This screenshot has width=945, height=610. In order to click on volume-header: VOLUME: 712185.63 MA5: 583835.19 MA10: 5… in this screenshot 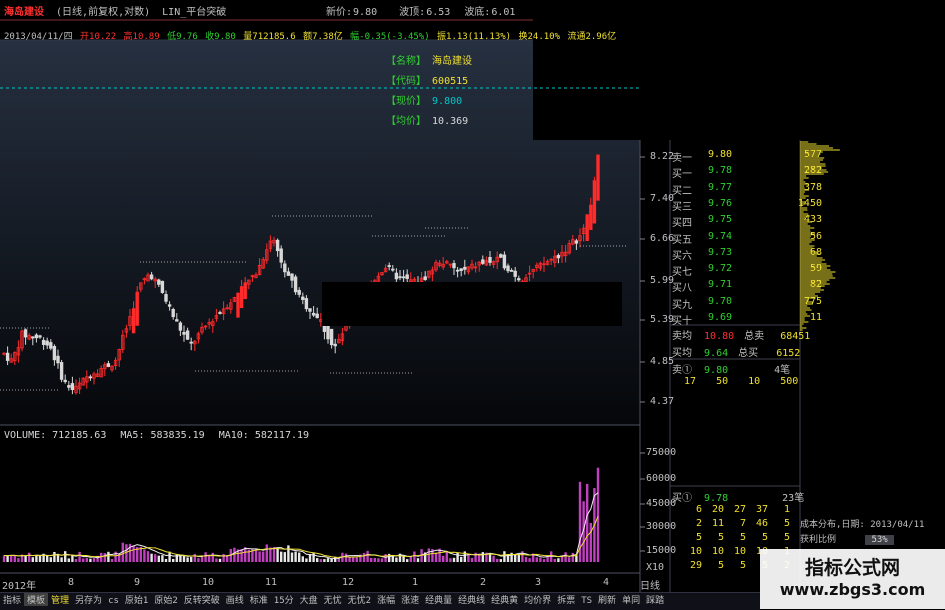, I will do `click(156, 435)`.